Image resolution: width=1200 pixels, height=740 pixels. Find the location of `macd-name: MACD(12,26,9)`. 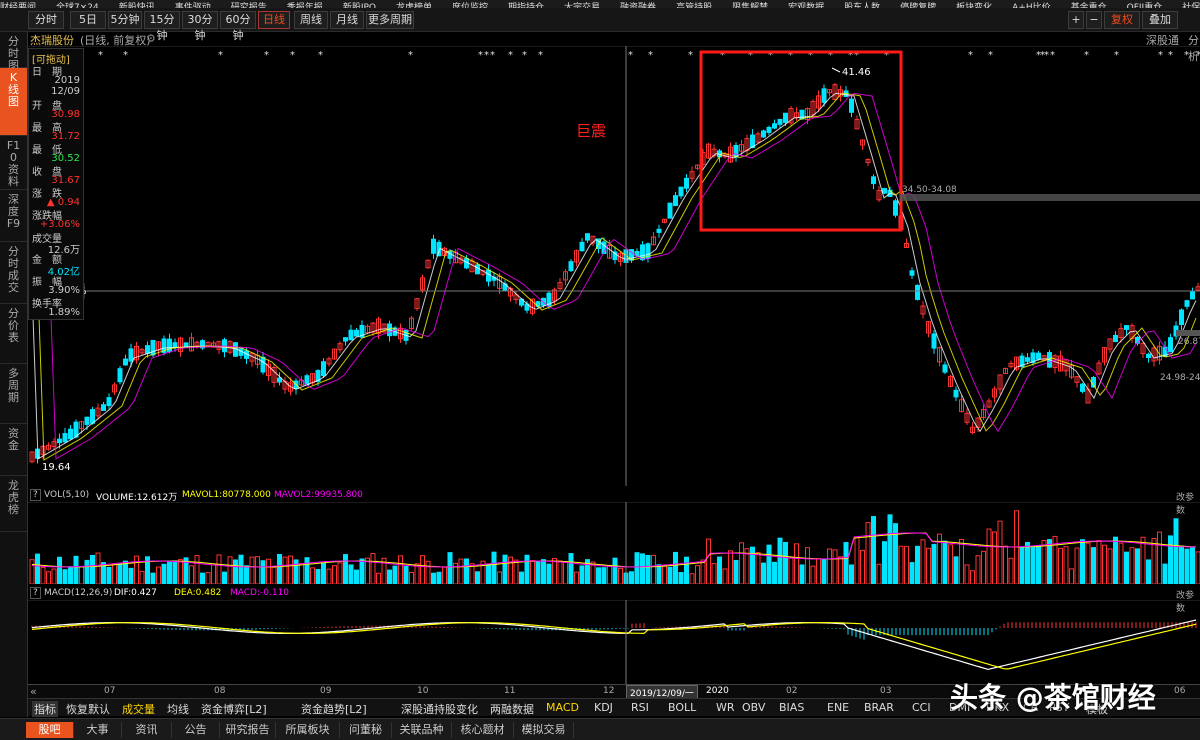

macd-name: MACD(12,26,9) is located at coordinates (78, 593).